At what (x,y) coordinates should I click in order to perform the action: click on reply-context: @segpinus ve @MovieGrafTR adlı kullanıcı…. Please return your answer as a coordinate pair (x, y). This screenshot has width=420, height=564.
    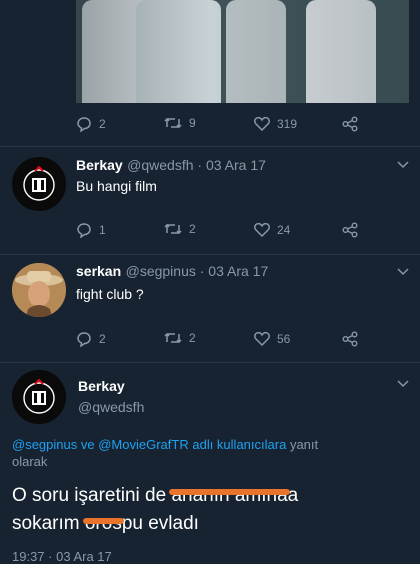
    Looking at the image, I should click on (212, 453).